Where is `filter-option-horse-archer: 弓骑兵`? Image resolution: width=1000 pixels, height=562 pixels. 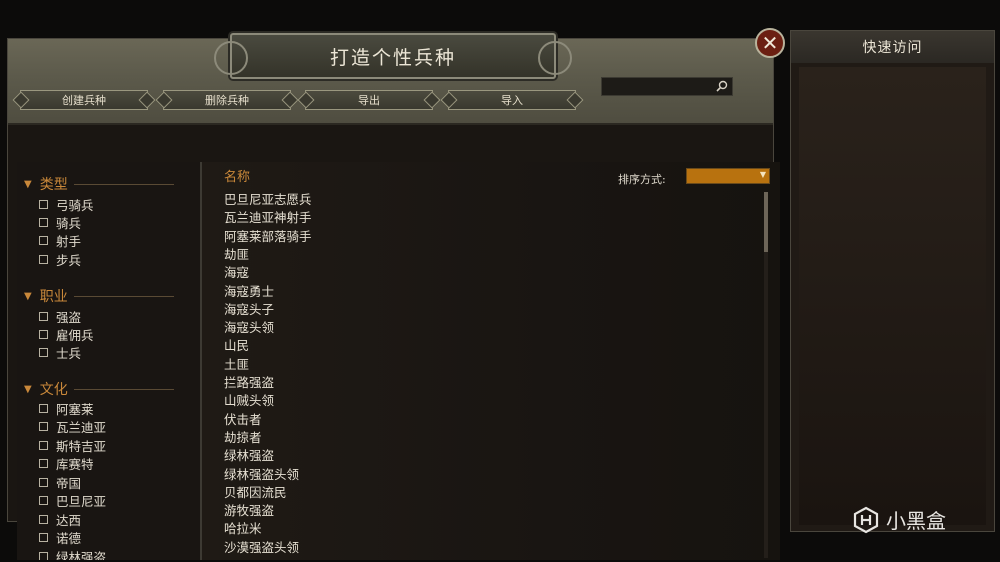 filter-option-horse-archer: 弓骑兵 is located at coordinates (66, 204).